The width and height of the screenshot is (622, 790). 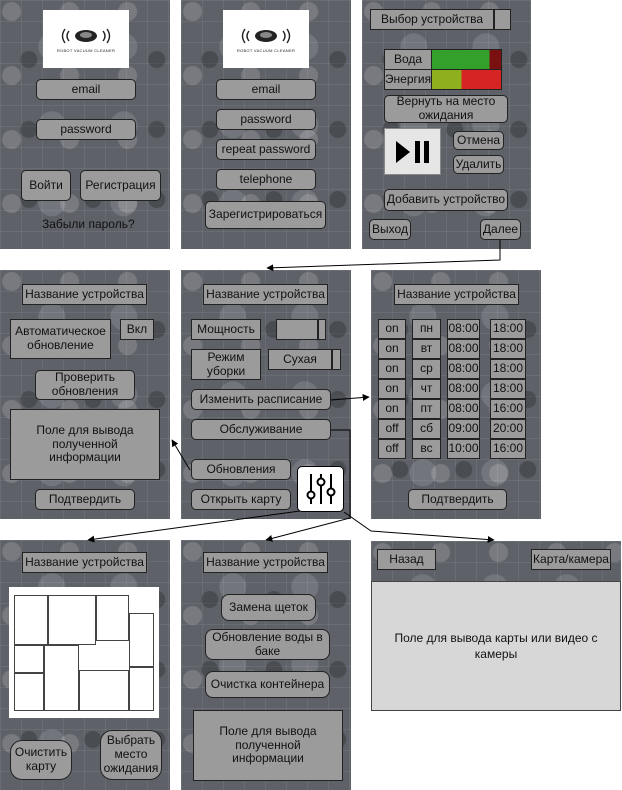 I want to click on schedule-cell: 09:00, so click(x=463, y=429).